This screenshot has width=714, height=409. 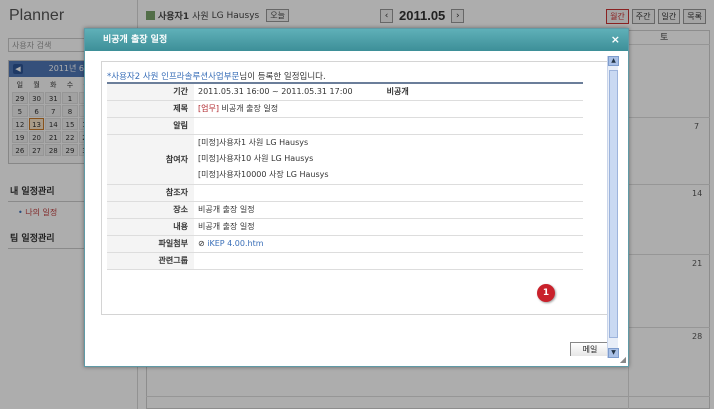 What do you see at coordinates (356, 40) in the screenshot?
I see `dialog-title-bar: 비공개 출장 일정 ×` at bounding box center [356, 40].